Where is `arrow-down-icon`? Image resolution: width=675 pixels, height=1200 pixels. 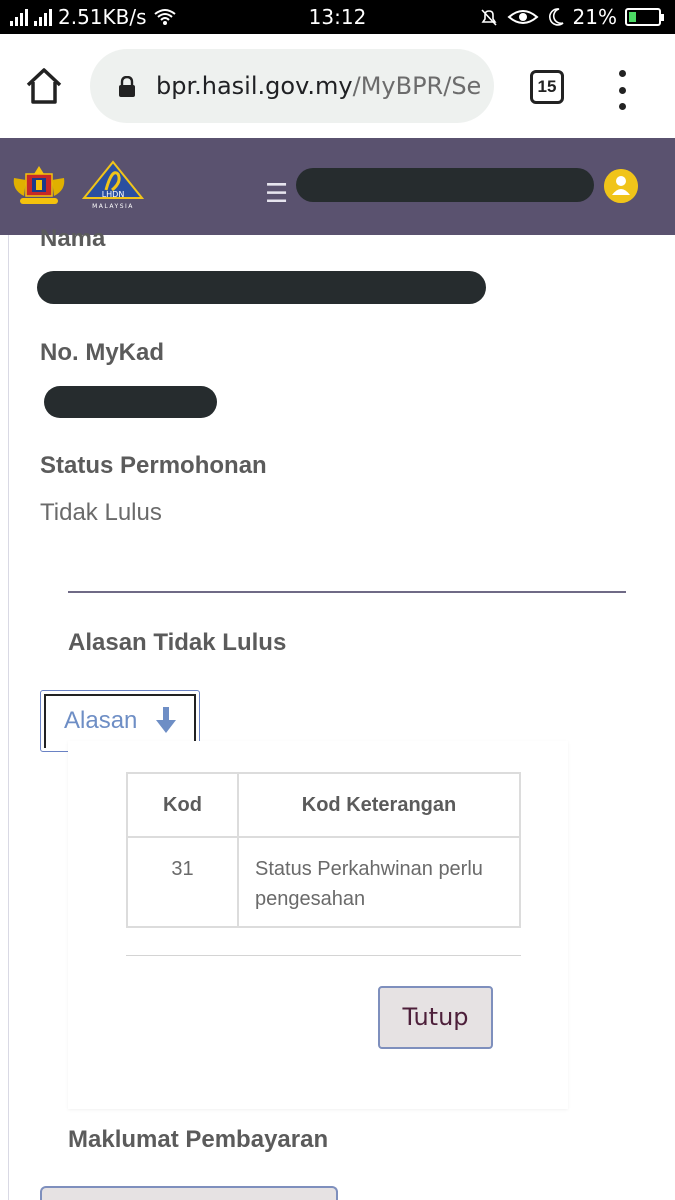
arrow-down-icon is located at coordinates (166, 720).